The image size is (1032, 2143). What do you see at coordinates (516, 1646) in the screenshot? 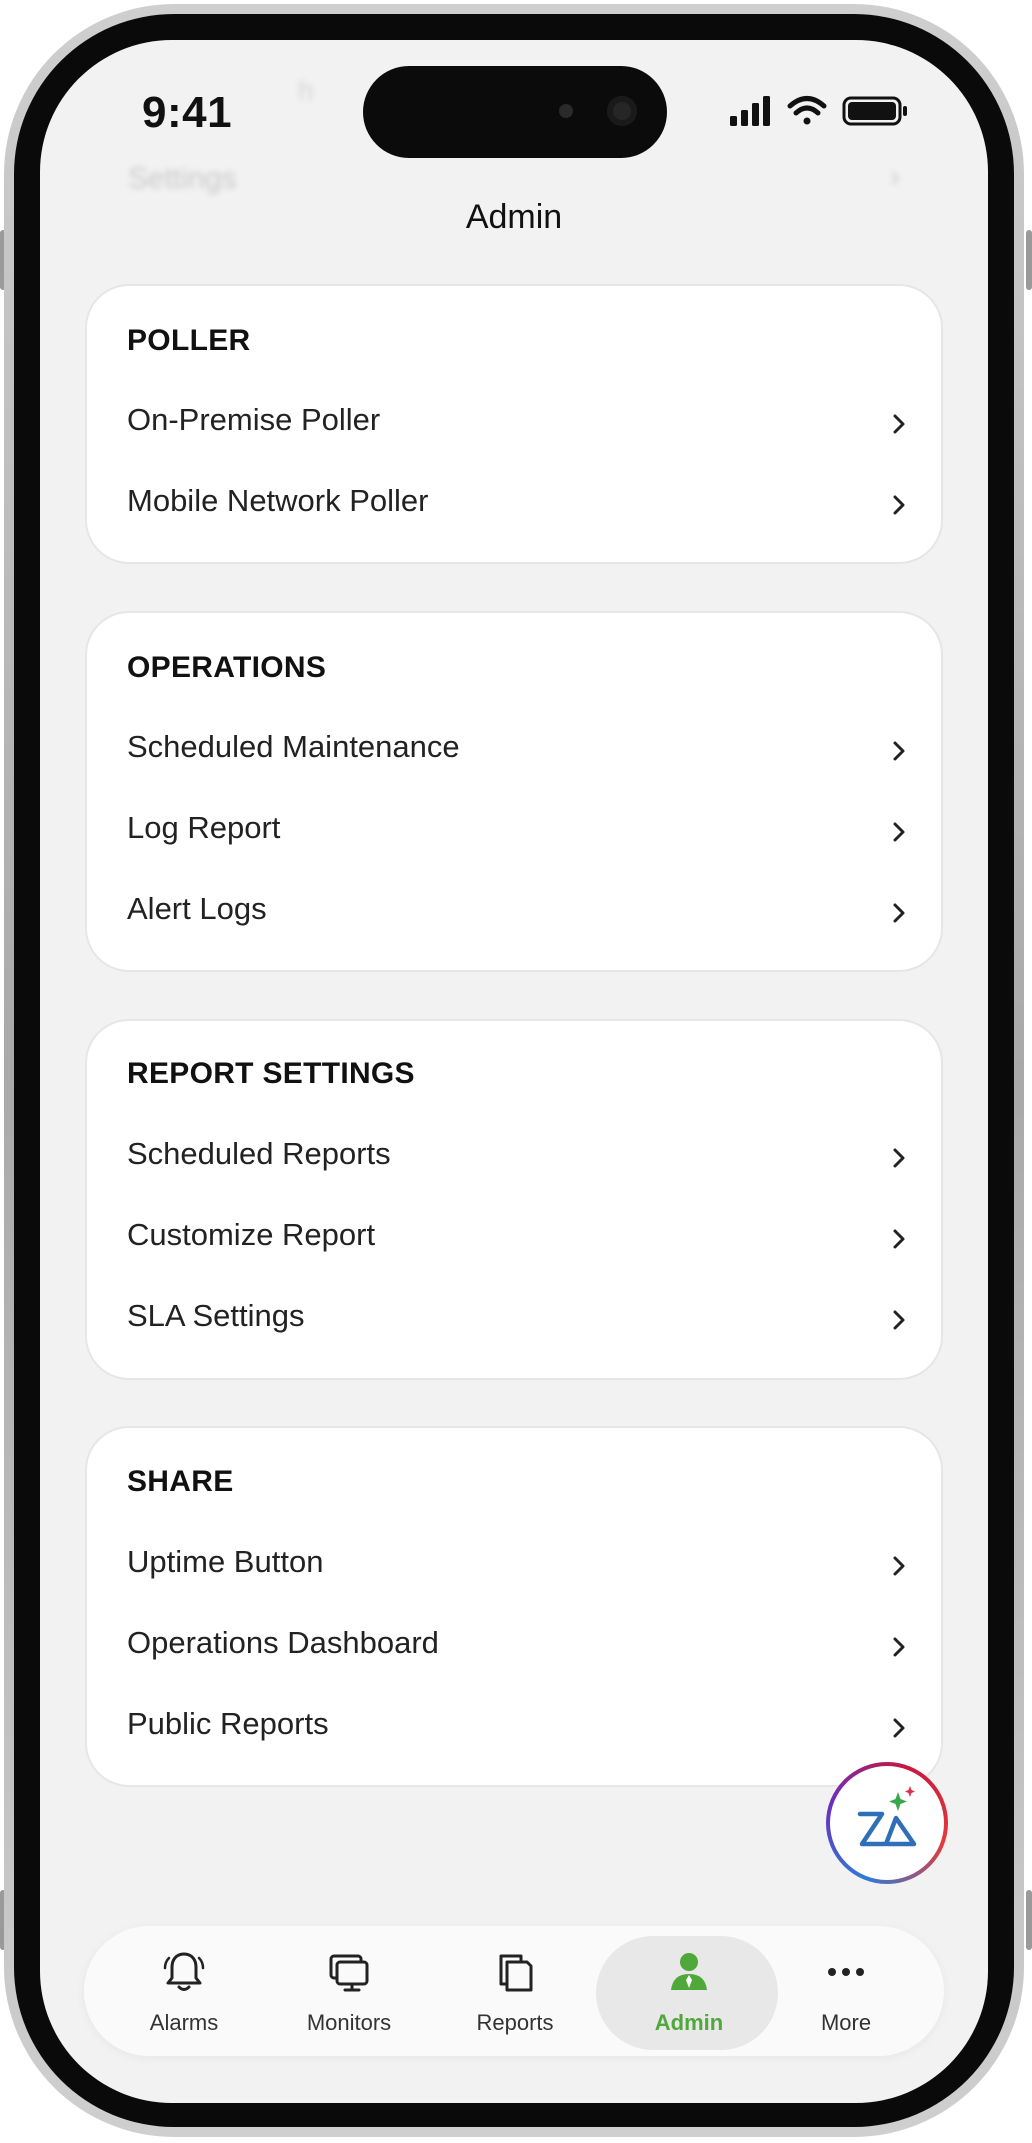
I see `menu-item-operations-dashboard: Operations Dashboard` at bounding box center [516, 1646].